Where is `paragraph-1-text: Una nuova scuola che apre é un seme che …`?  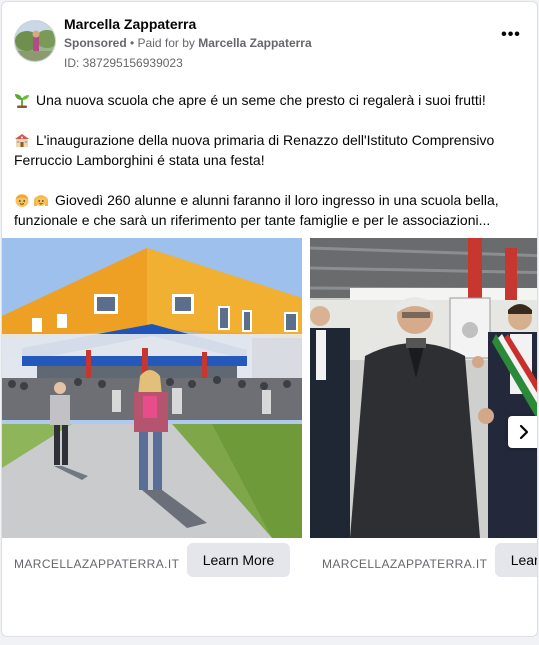
paragraph-1-text: Una nuova scuola che apre é un seme che … is located at coordinates (261, 100).